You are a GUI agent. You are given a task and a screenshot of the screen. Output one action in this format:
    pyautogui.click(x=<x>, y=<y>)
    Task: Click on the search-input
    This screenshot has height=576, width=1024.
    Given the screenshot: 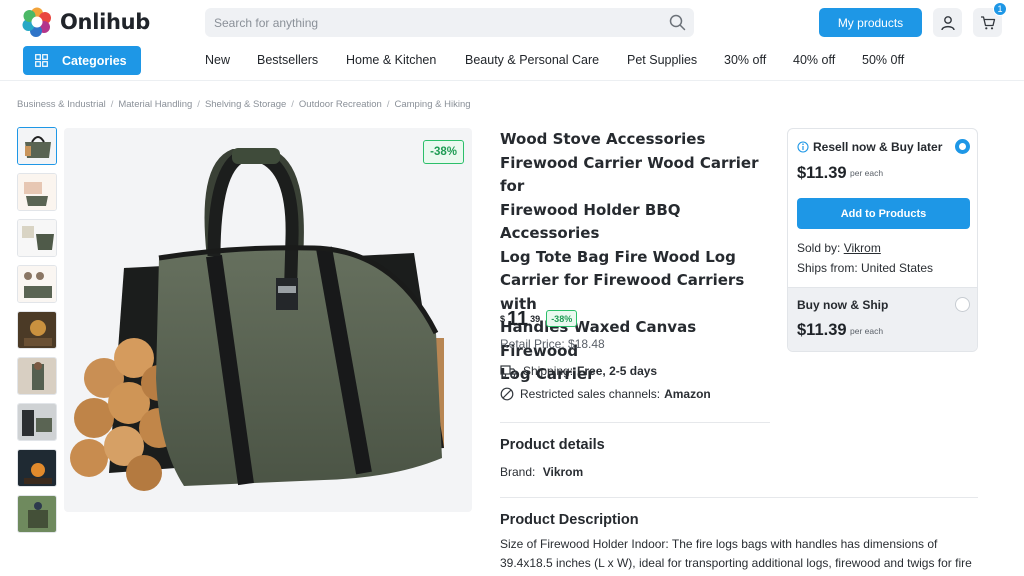 What is the action you would take?
    pyautogui.click(x=425, y=22)
    